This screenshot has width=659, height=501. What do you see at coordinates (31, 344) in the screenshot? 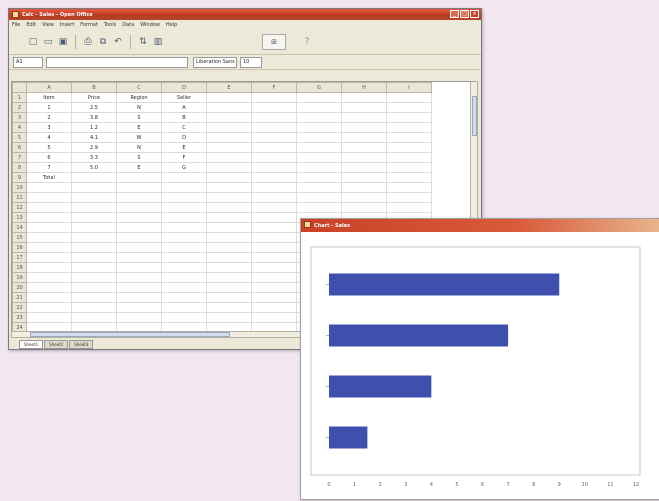
I see `sheet-tab-1: Sheet1` at bounding box center [31, 344].